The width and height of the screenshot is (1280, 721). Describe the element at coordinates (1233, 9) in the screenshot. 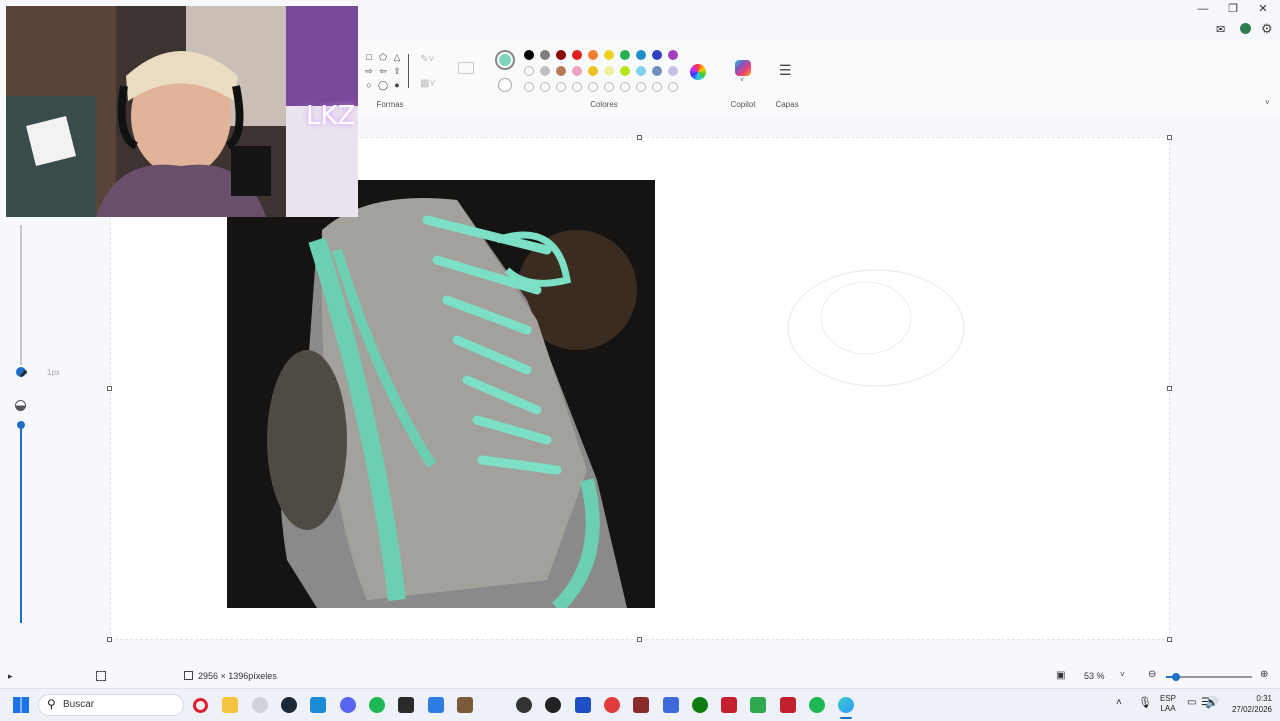

I see `restore-button: ❐` at that location.